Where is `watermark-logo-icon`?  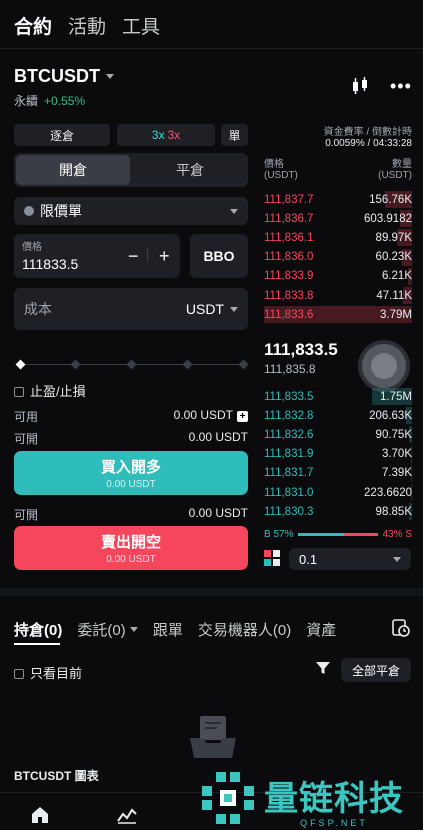
watermark-logo-icon is located at coordinates (228, 798).